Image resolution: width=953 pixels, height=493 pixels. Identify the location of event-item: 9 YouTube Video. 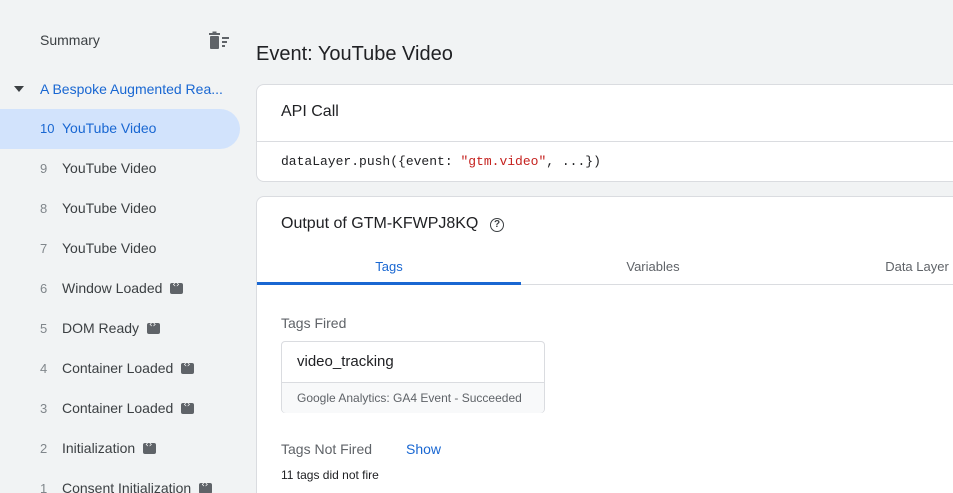
(120, 169).